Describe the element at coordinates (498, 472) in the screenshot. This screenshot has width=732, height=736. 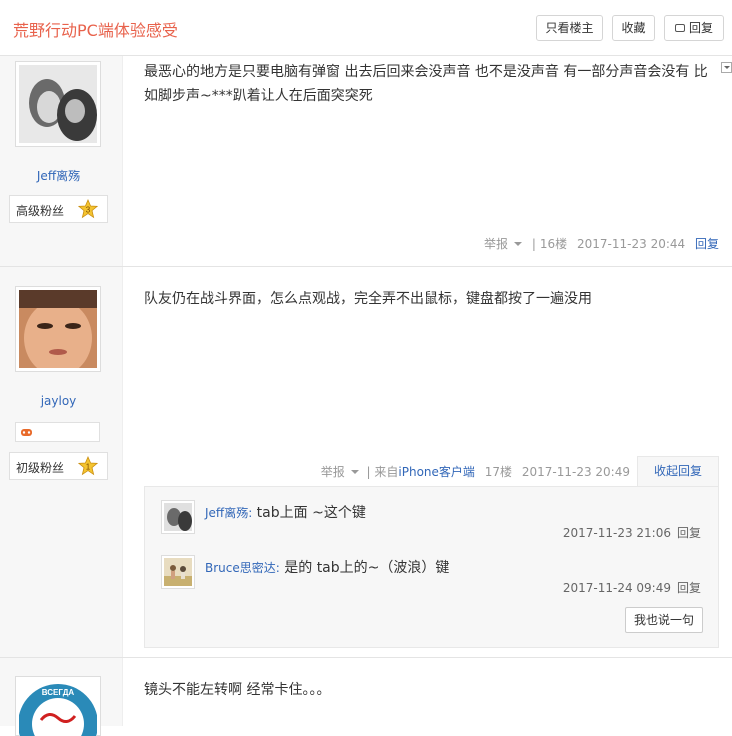
I see `floor-number: 17楼` at that location.